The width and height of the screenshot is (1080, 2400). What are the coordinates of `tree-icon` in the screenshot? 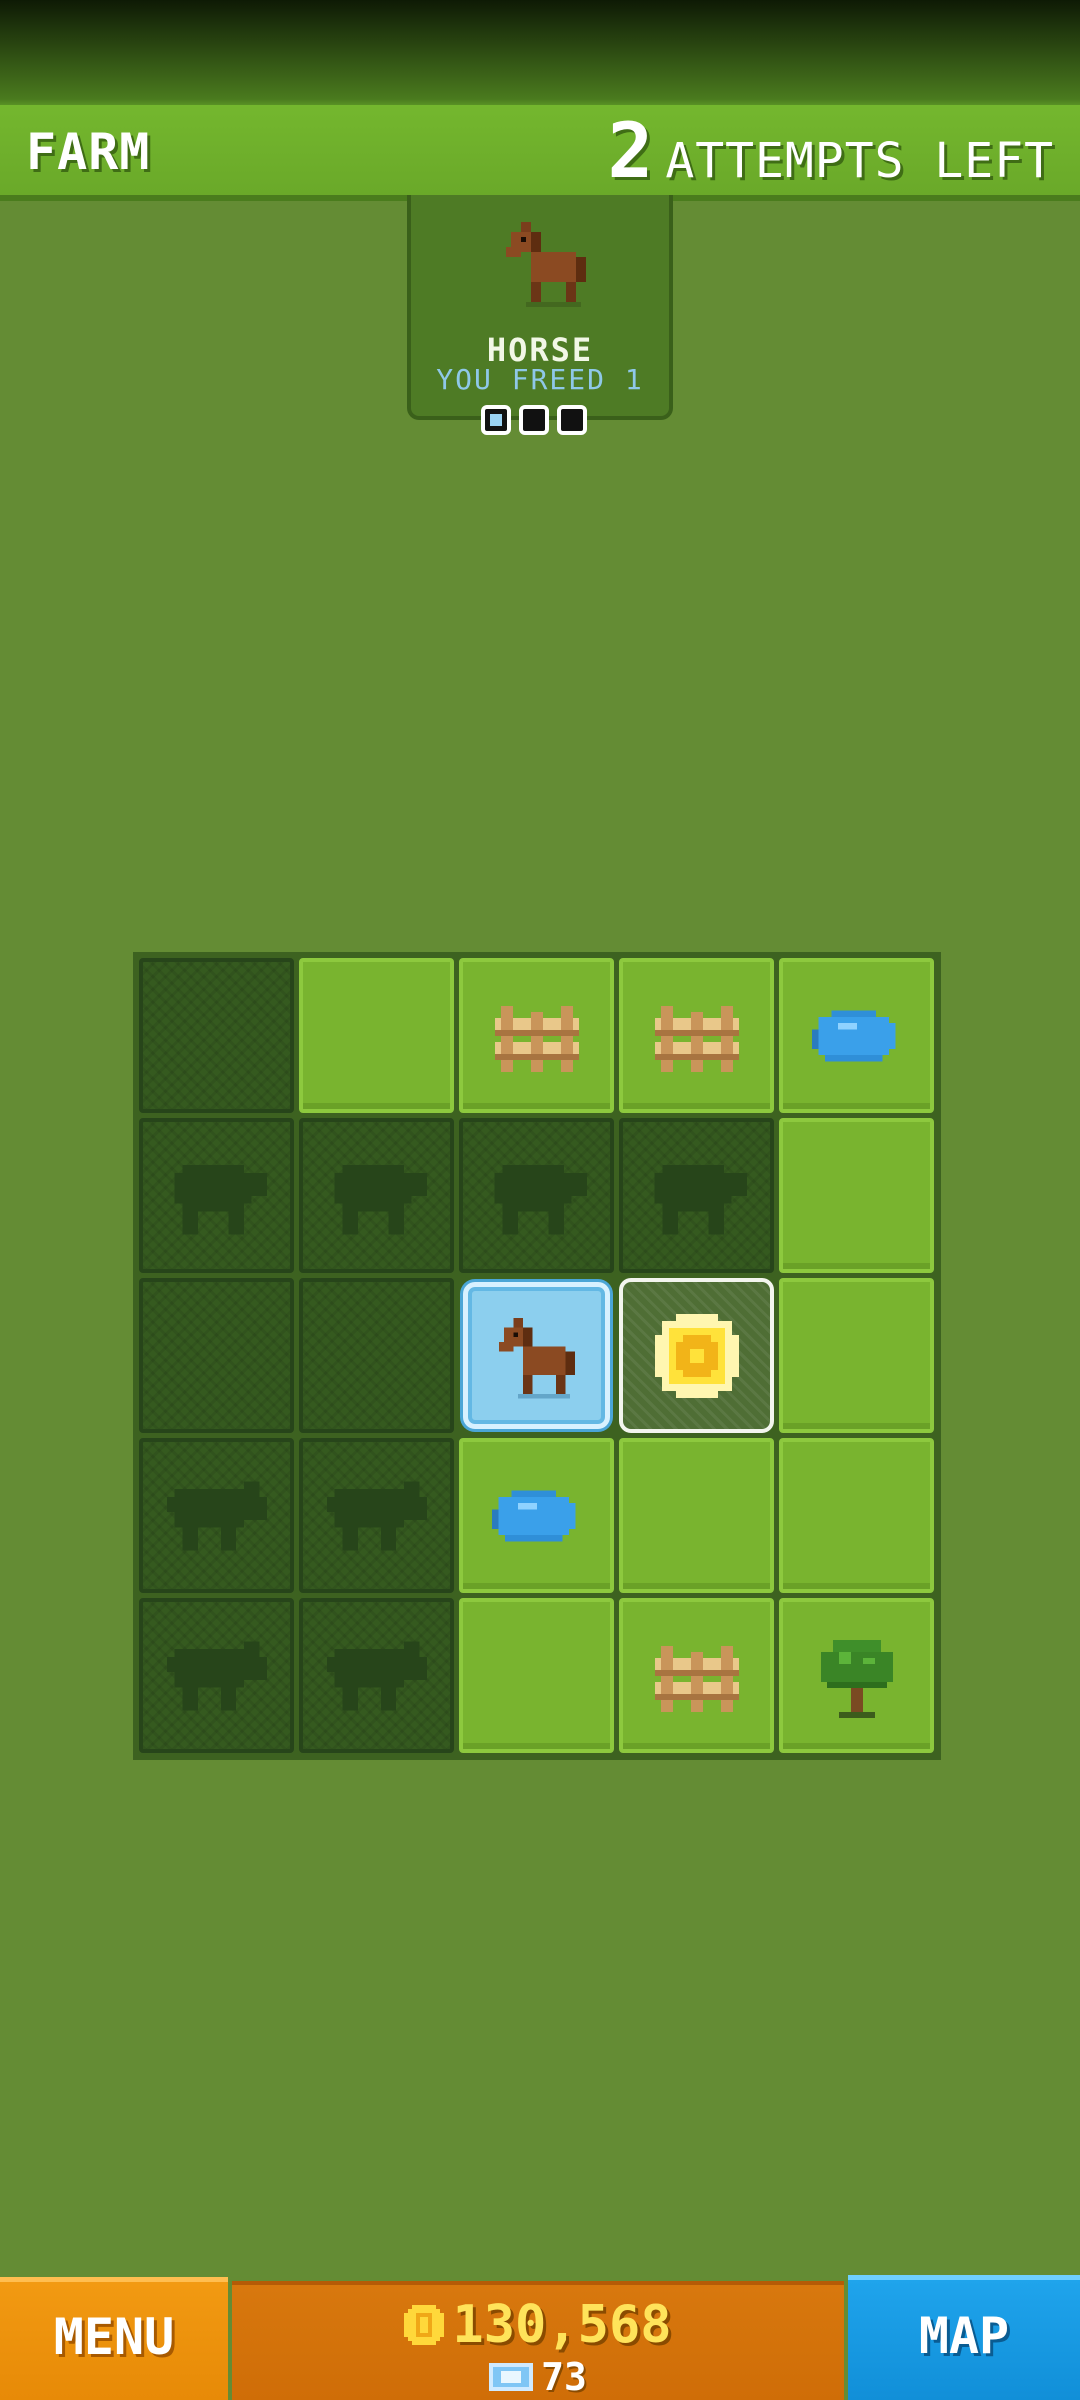 It's located at (856, 1678).